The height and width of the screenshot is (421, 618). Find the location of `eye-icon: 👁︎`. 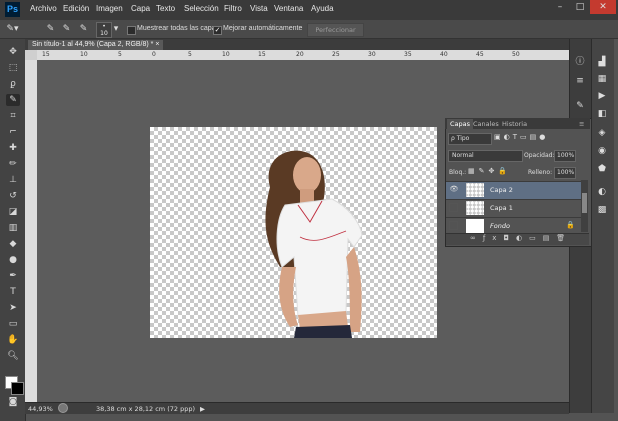

eye-icon: 👁︎ is located at coordinates (454, 189).